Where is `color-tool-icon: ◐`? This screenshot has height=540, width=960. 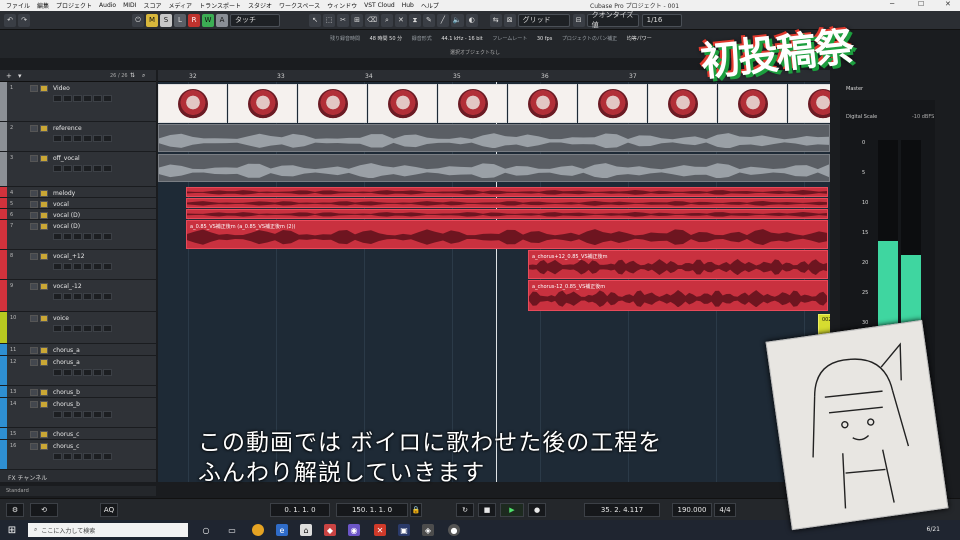 color-tool-icon: ◐ is located at coordinates (471, 20).